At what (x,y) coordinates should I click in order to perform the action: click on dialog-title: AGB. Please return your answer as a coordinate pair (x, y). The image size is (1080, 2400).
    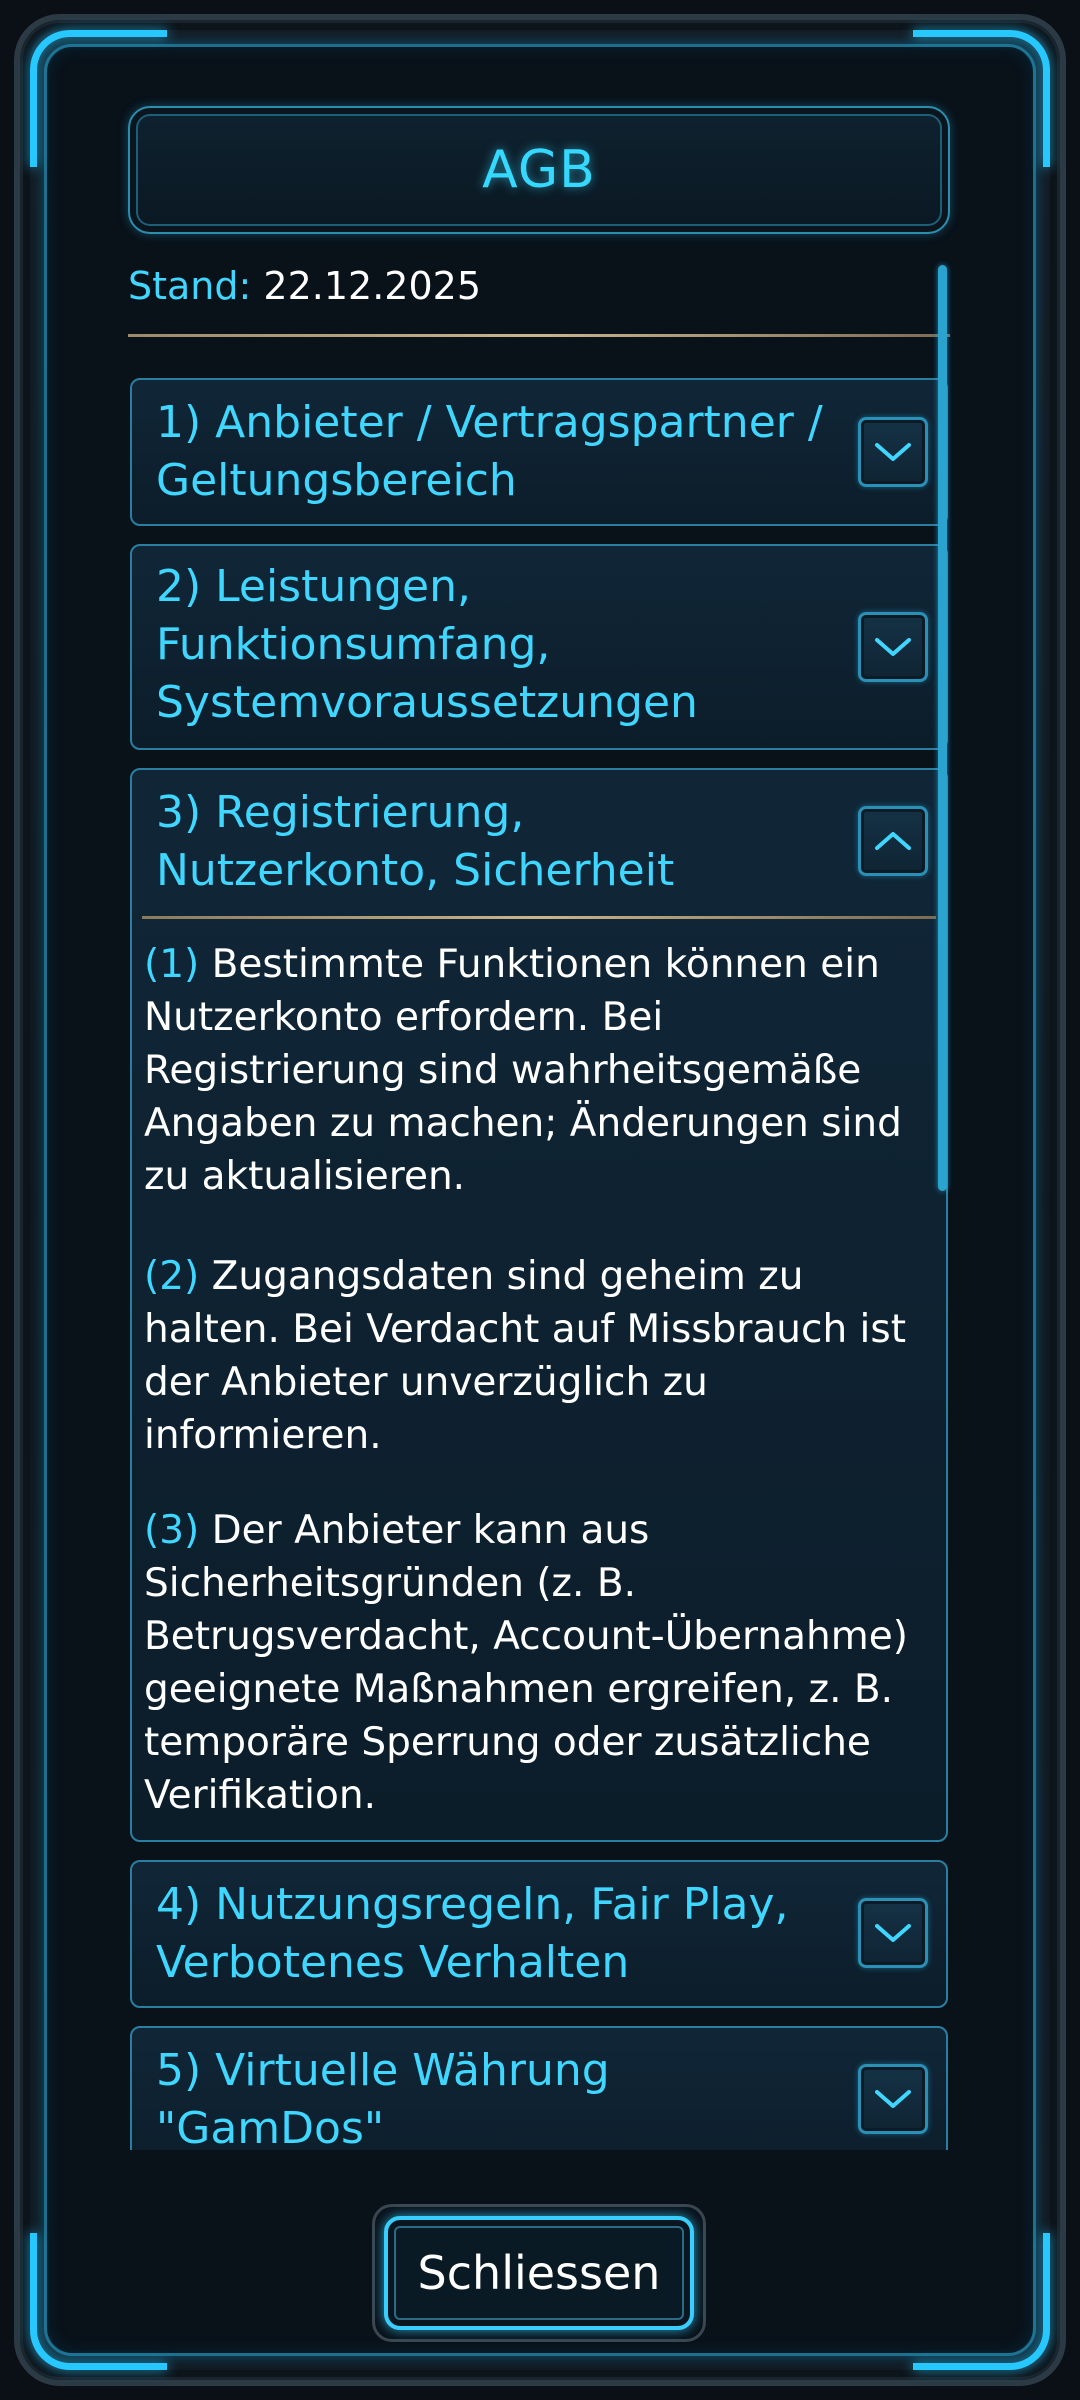
    Looking at the image, I should click on (539, 170).